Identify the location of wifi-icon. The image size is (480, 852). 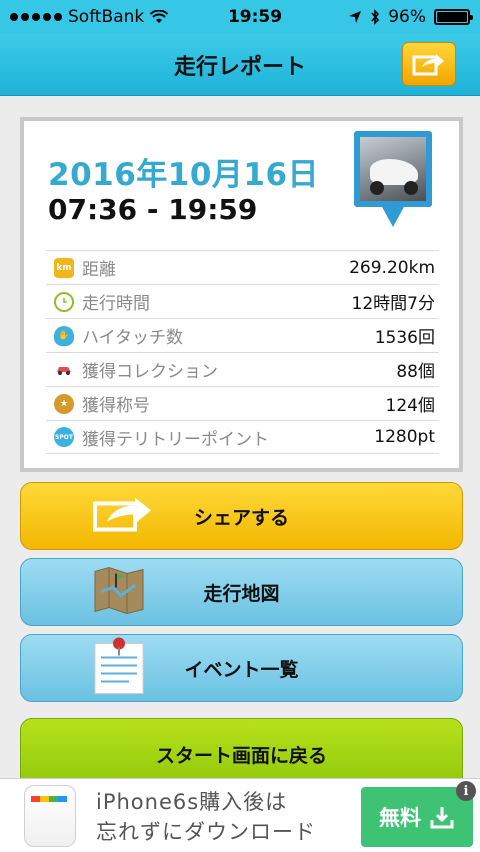
(159, 16).